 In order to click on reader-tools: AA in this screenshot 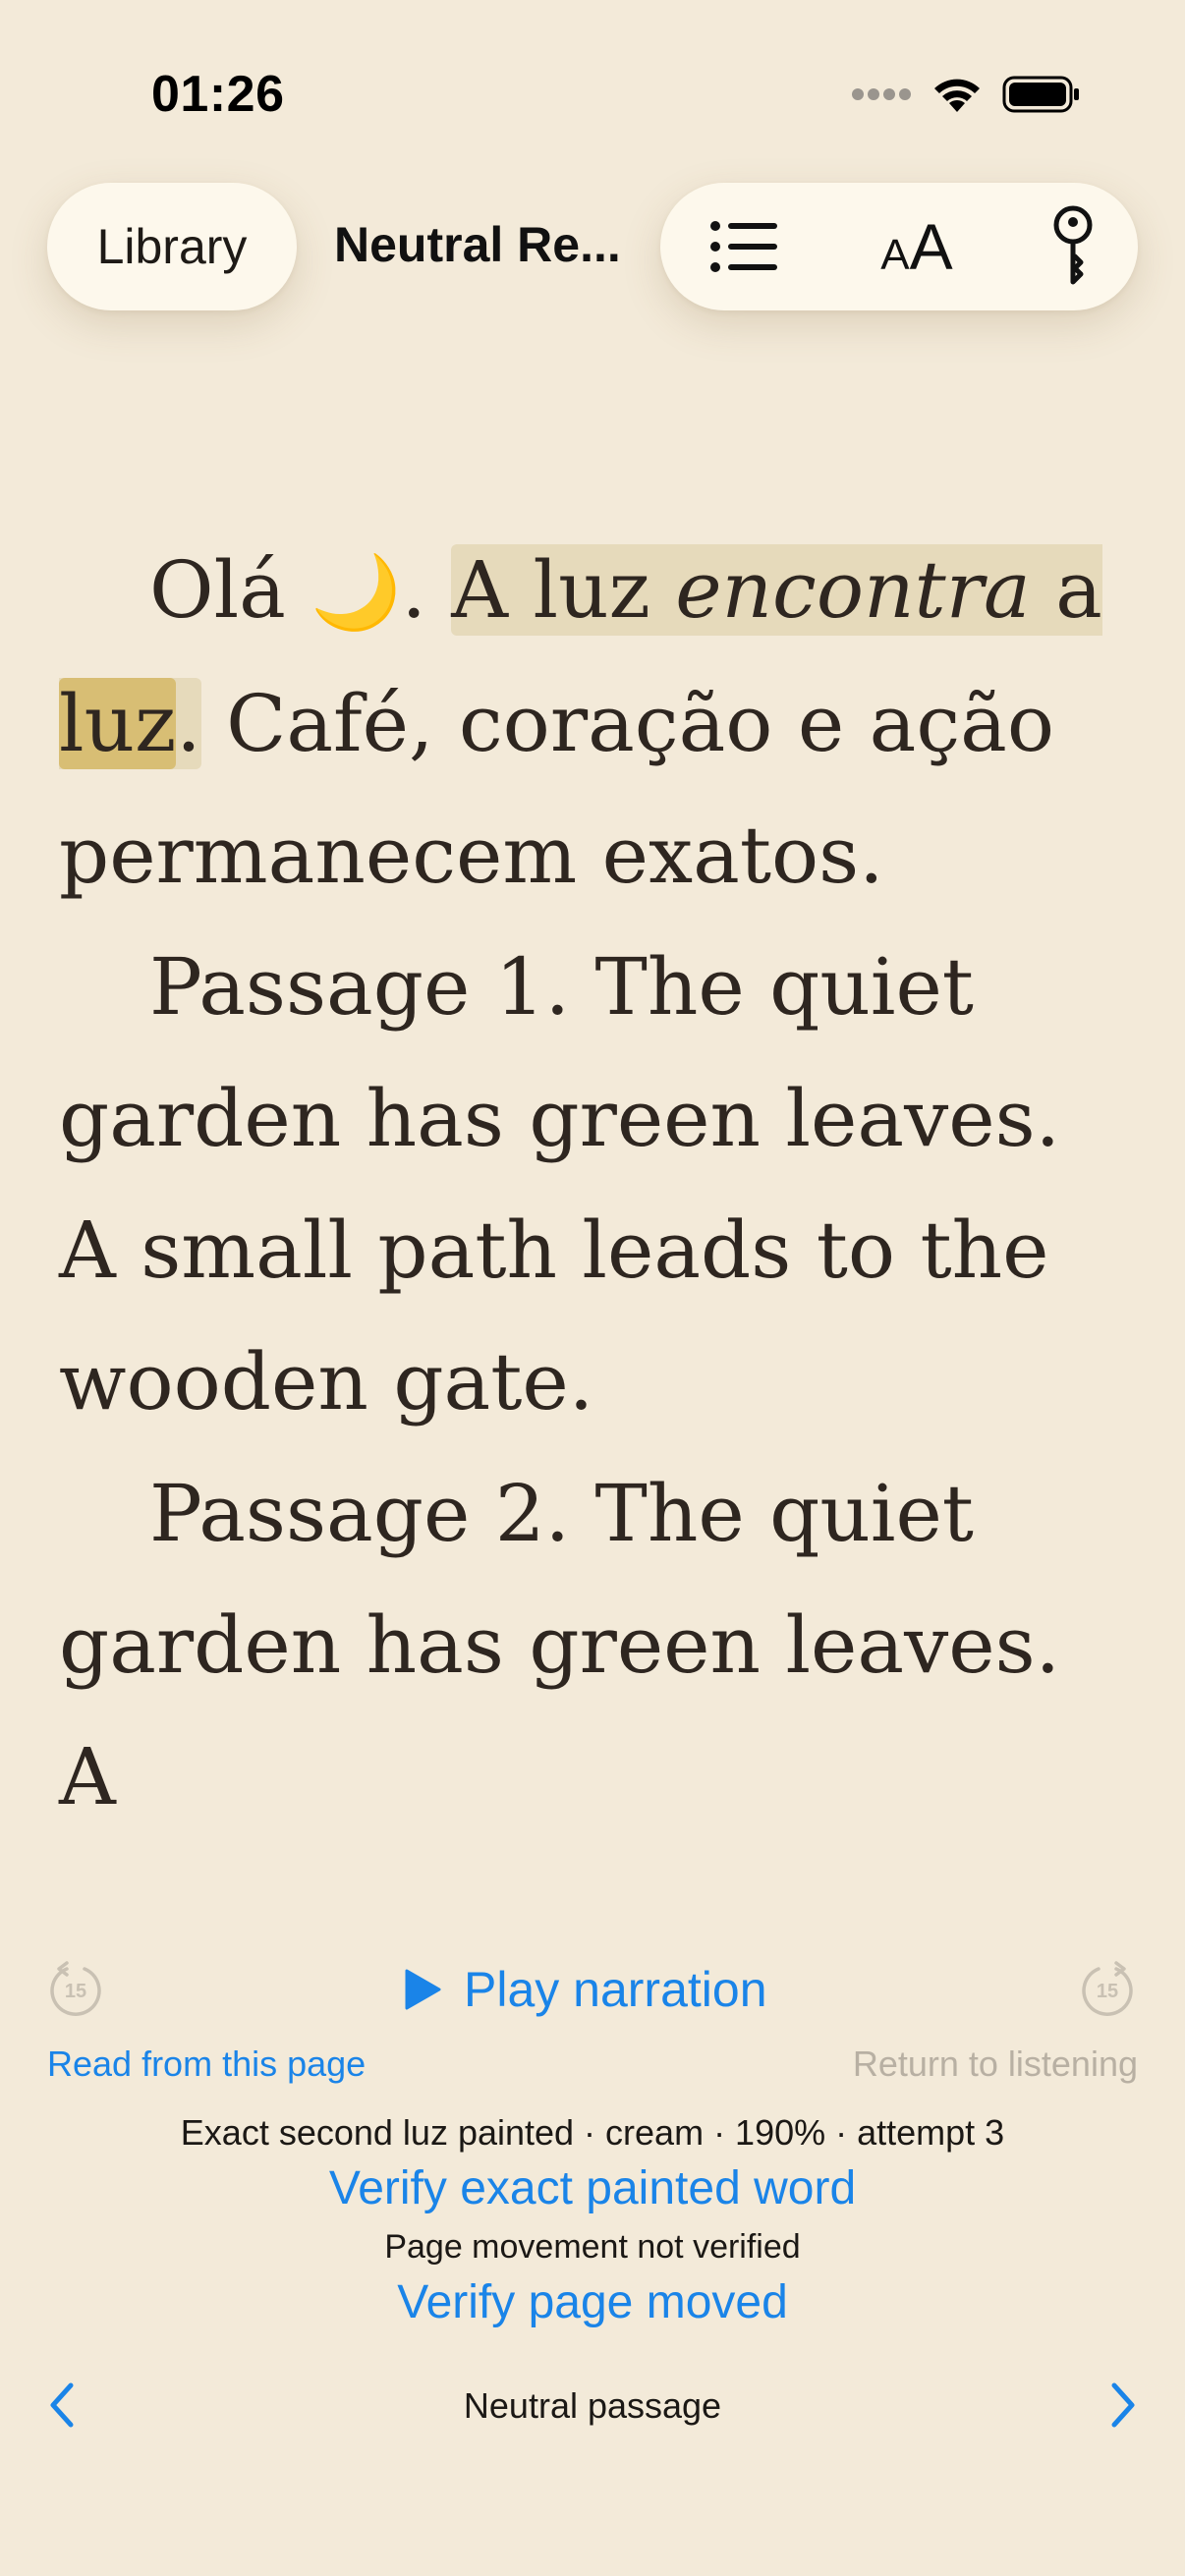, I will do `click(899, 246)`.